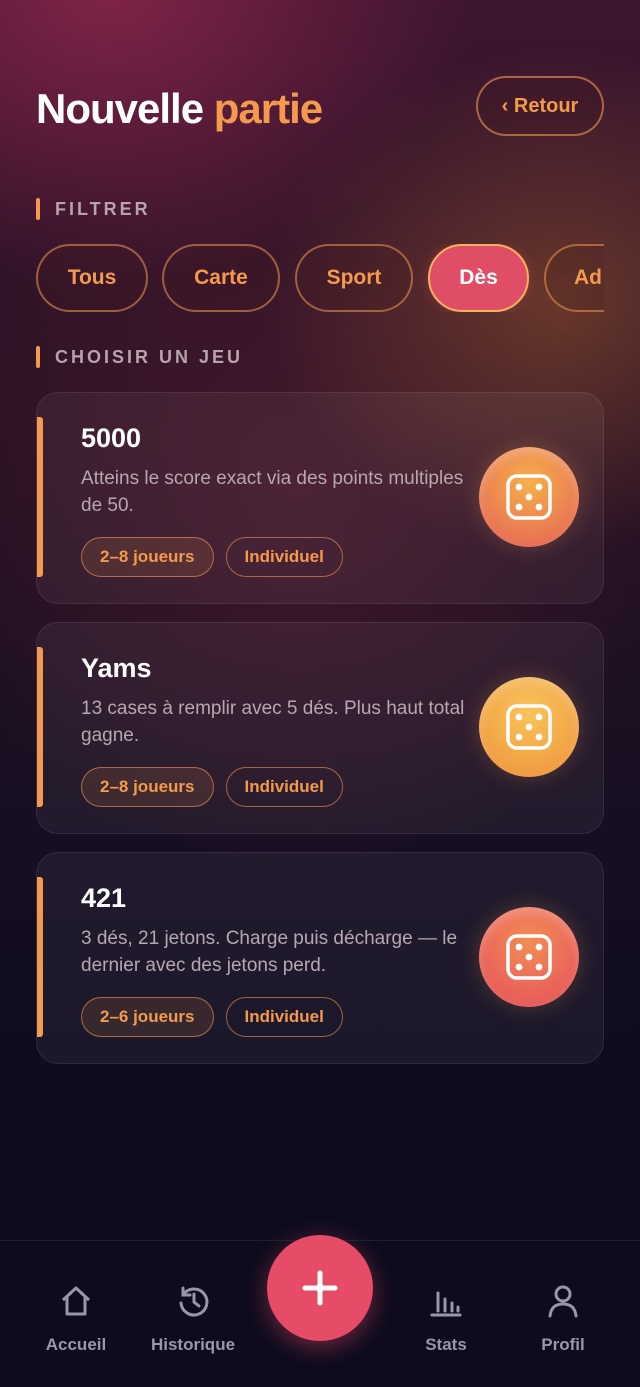 Image resolution: width=640 pixels, height=1387 pixels. I want to click on header: Nouvelle partie ‹ Retour, so click(320, 106).